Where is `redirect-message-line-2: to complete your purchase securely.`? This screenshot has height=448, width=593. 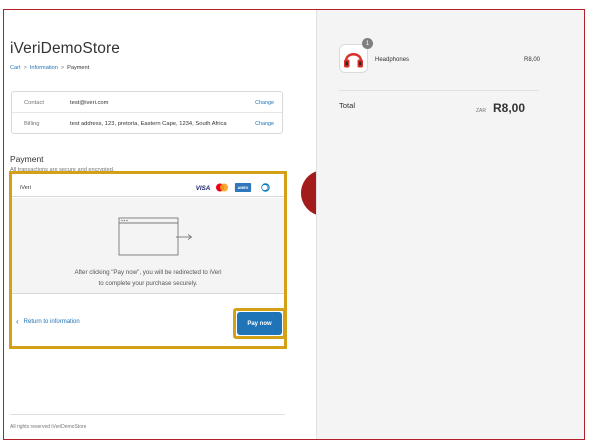 redirect-message-line-2: to complete your purchase securely. is located at coordinates (148, 283).